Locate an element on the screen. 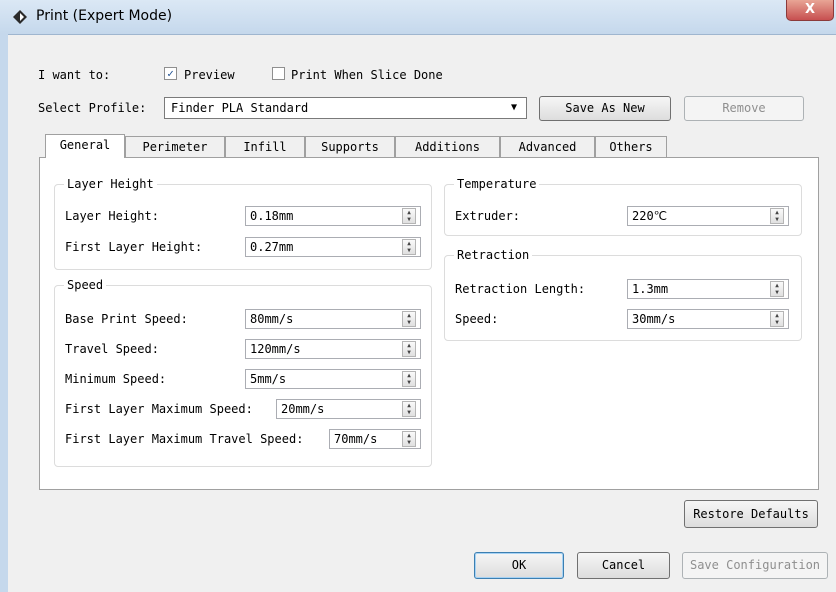 Image resolution: width=836 pixels, height=592 pixels. tab-advanced: Advanced is located at coordinates (547, 147).